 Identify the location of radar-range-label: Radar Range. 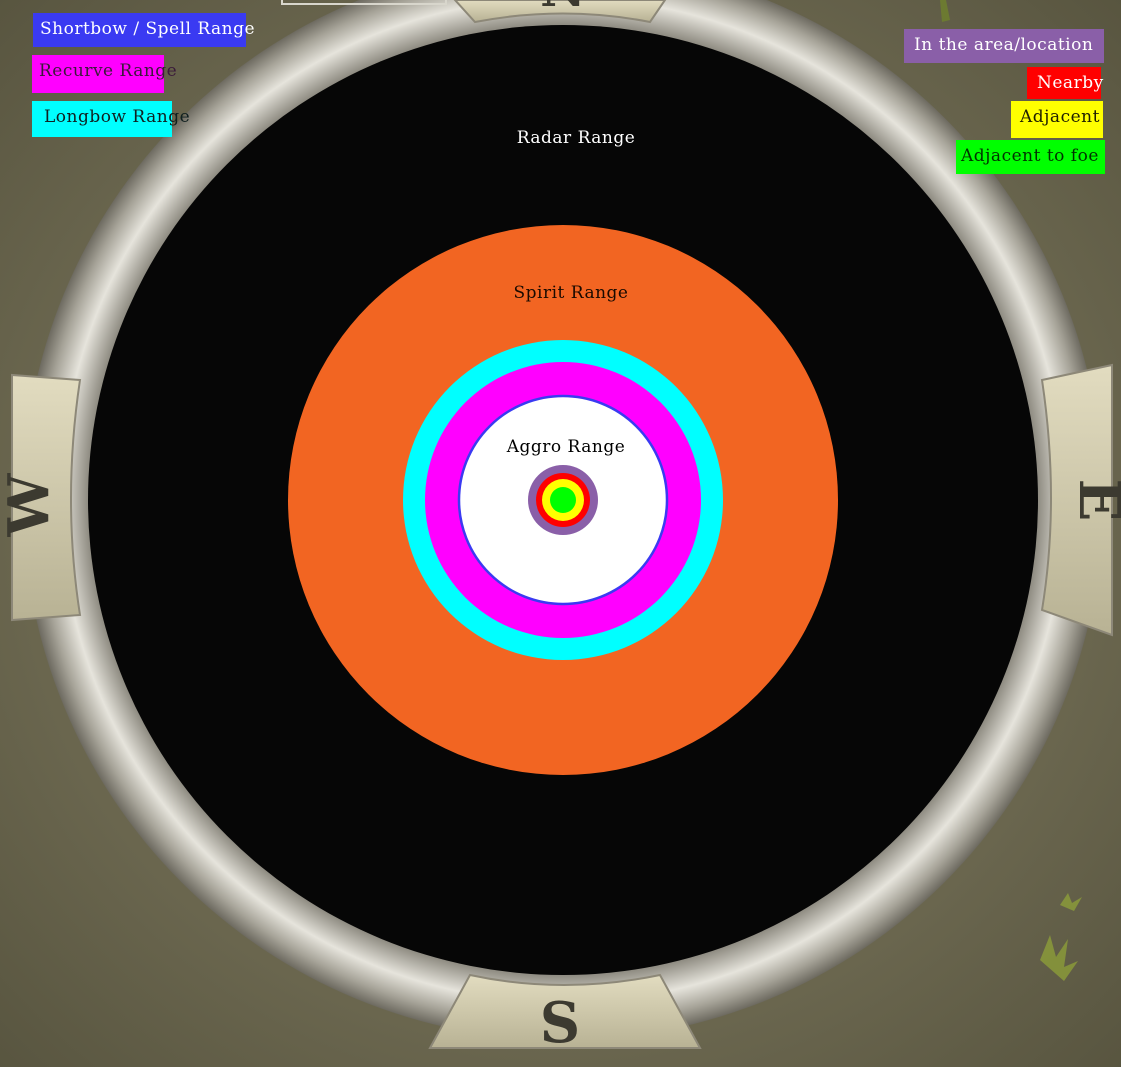
(576, 138).